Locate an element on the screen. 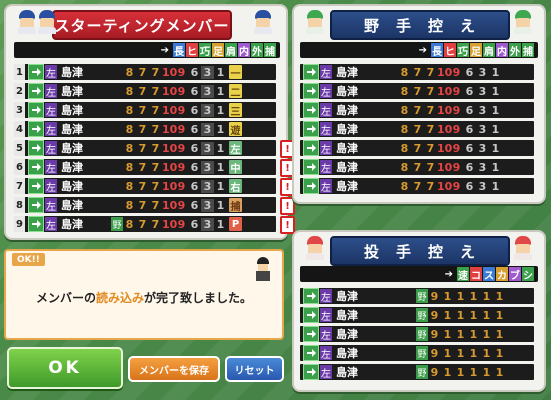 The height and width of the screenshot is (400, 551). position-badge: 中 is located at coordinates (235, 167).